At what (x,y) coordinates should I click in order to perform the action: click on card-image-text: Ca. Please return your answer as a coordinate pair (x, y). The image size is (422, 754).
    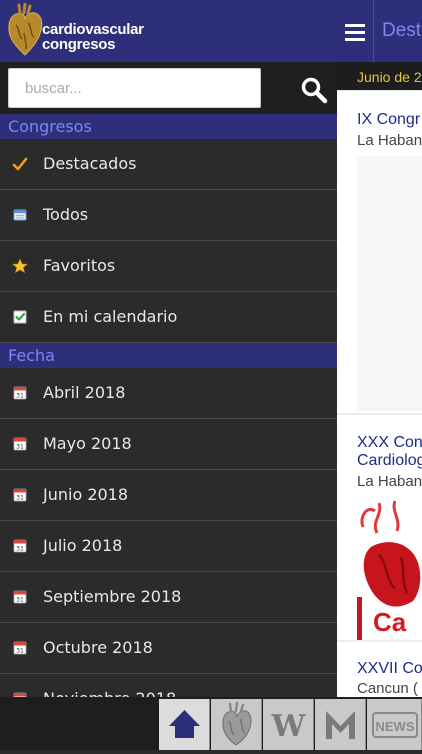
    Looking at the image, I should click on (390, 622).